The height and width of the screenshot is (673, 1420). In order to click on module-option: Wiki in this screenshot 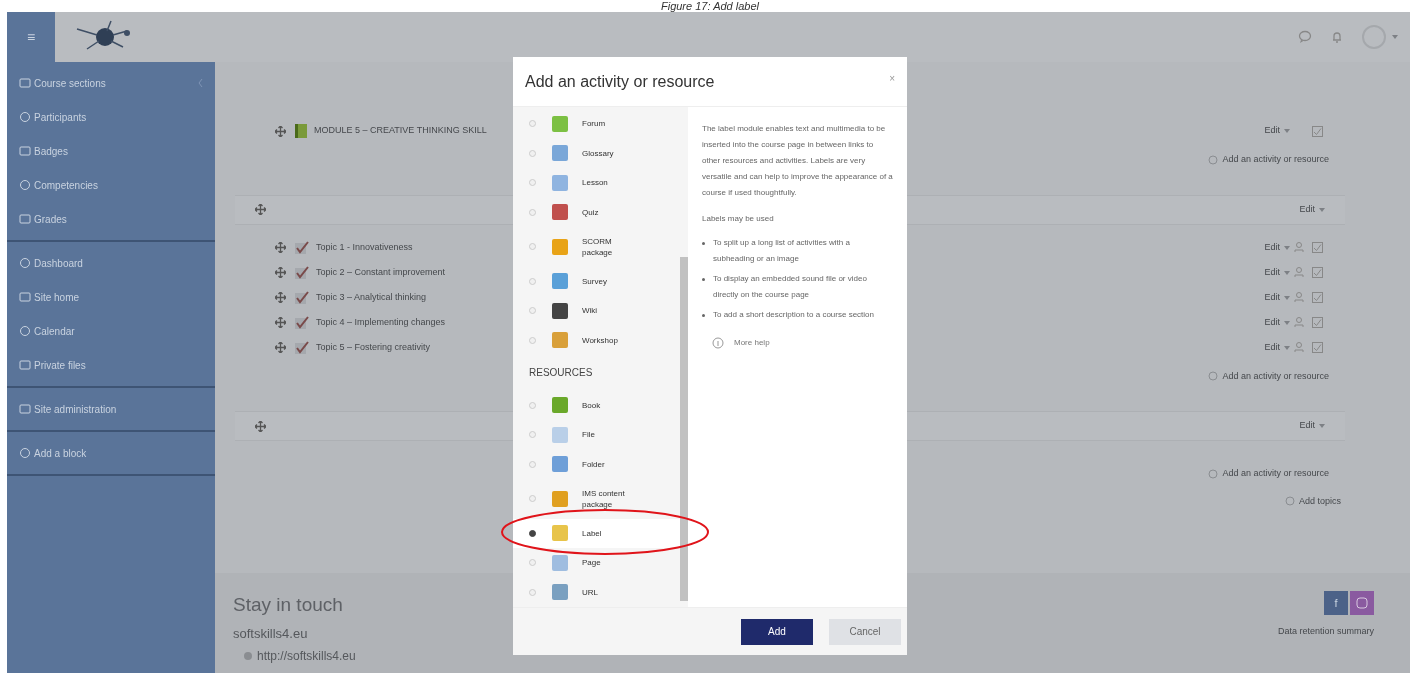, I will do `click(596, 311)`.